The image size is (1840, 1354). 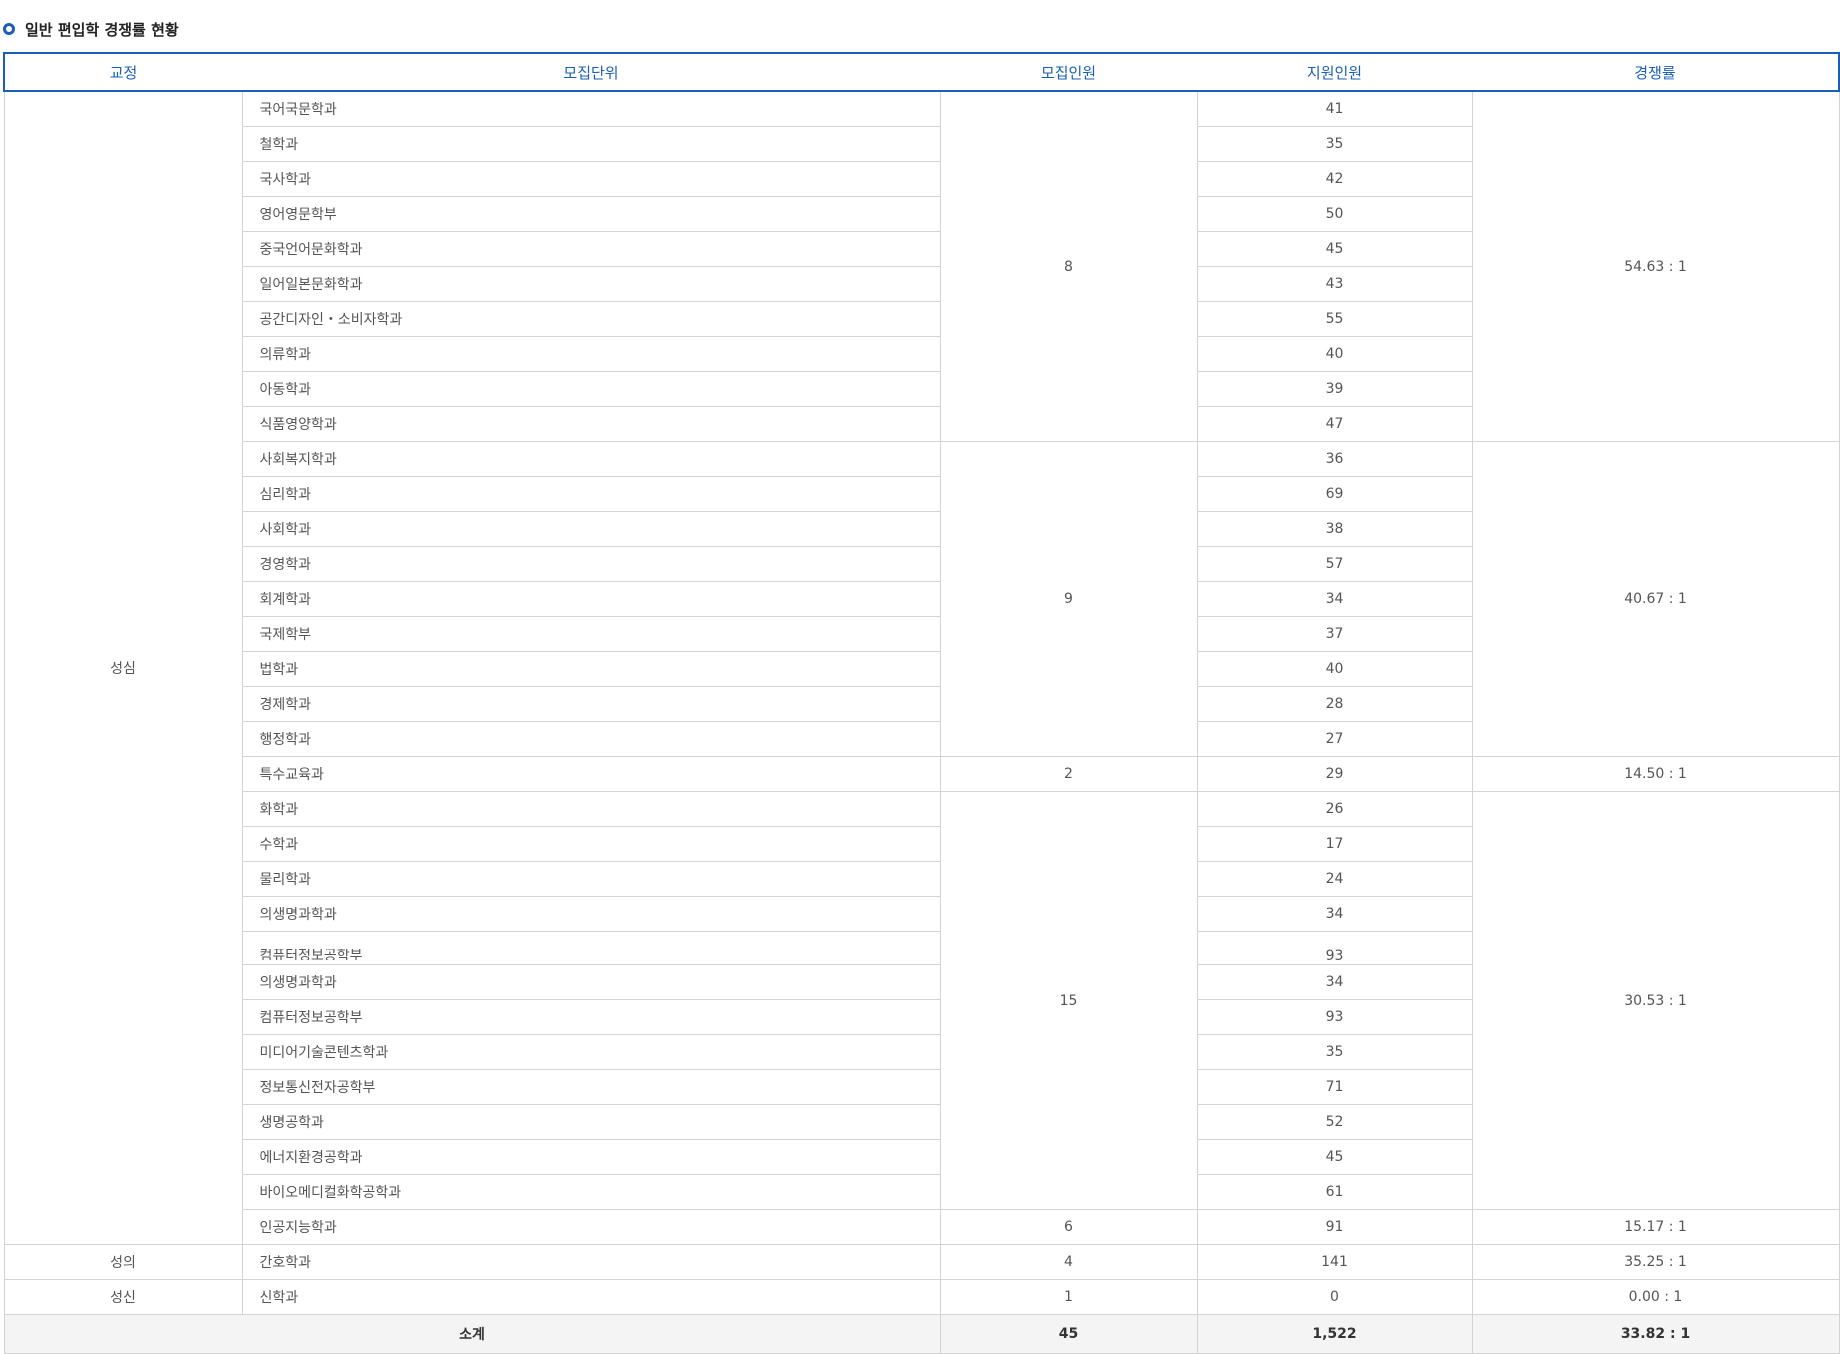 I want to click on applicants-cell: 36, so click(x=1334, y=459).